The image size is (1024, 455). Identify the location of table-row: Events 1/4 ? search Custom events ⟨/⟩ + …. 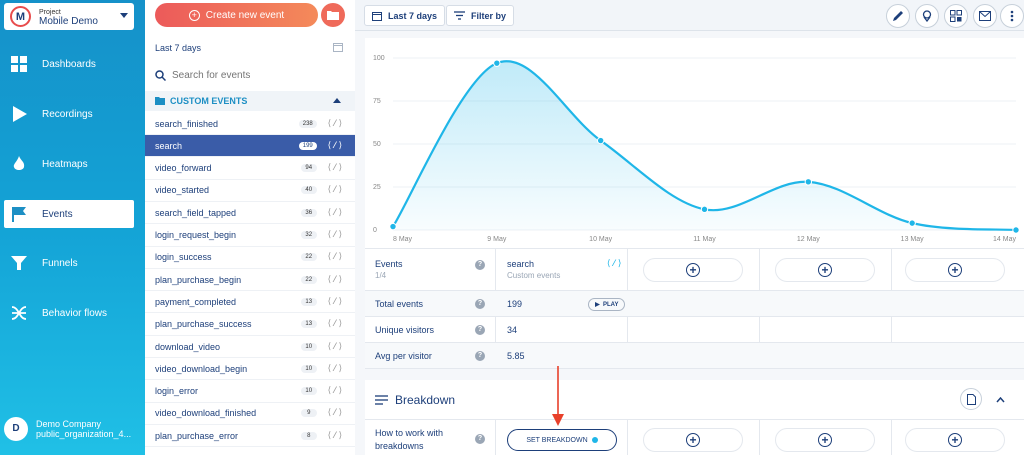
(694, 270).